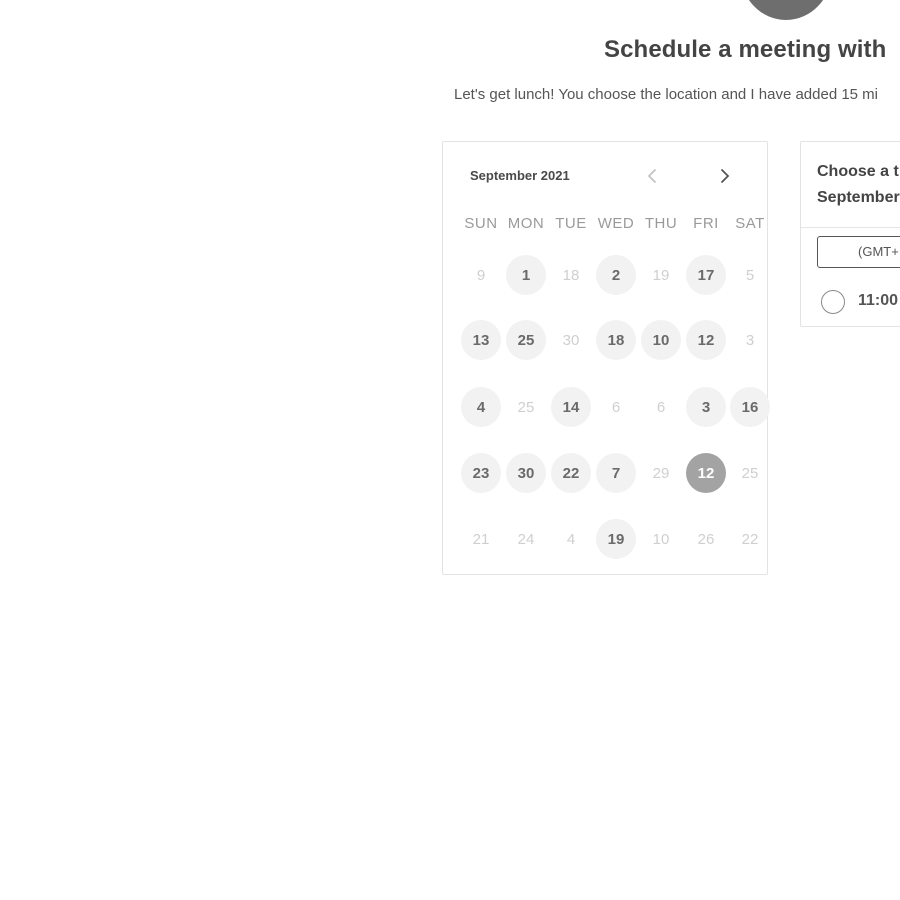 The image size is (900, 900). I want to click on calendar-day: 24, so click(526, 539).